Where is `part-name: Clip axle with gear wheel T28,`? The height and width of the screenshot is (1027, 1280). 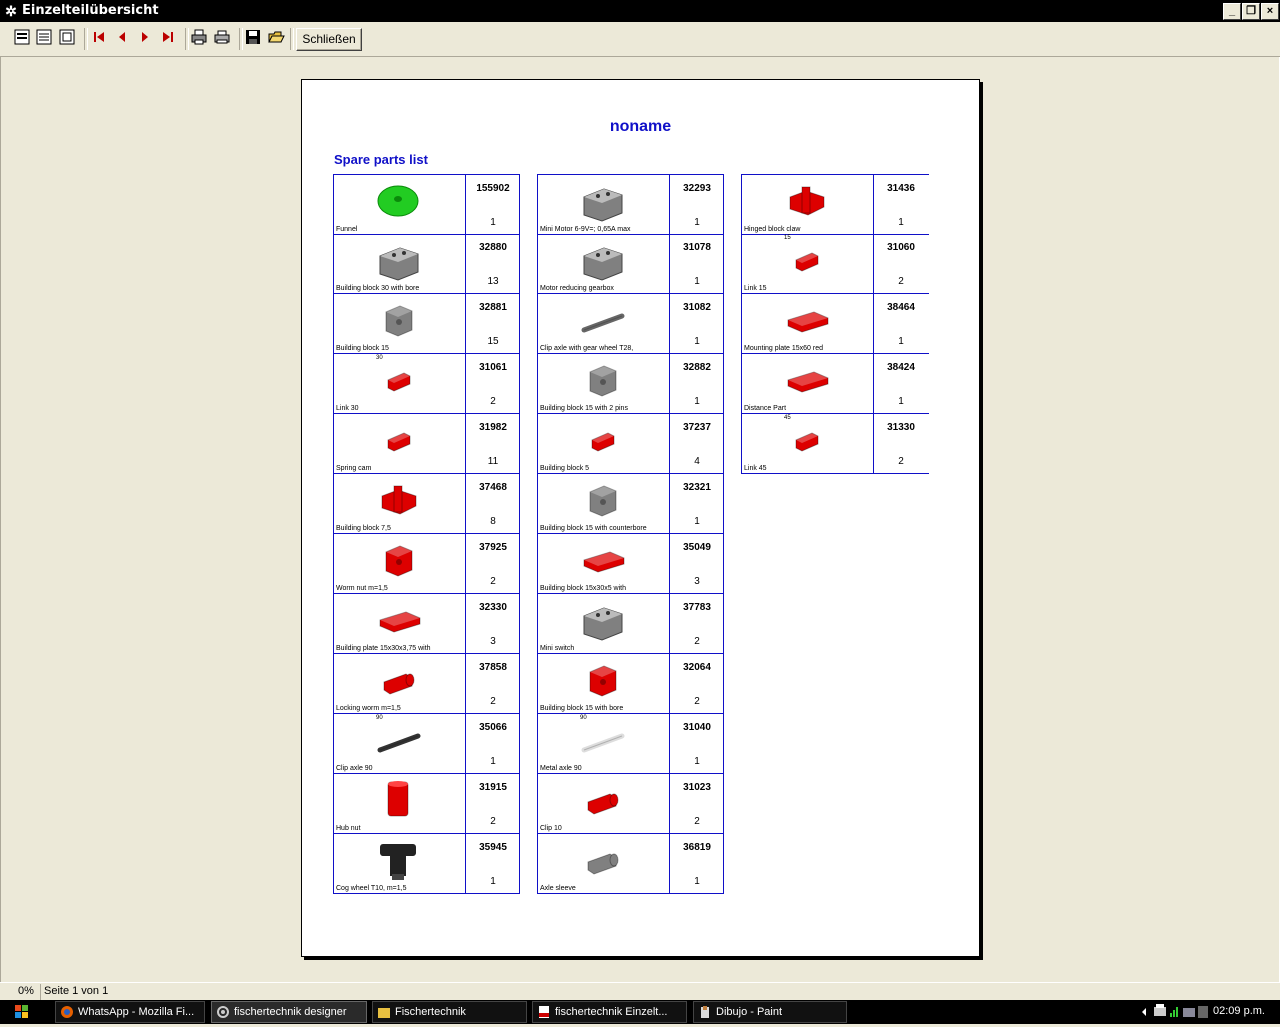
part-name: Clip axle with gear wheel T28, is located at coordinates (587, 348).